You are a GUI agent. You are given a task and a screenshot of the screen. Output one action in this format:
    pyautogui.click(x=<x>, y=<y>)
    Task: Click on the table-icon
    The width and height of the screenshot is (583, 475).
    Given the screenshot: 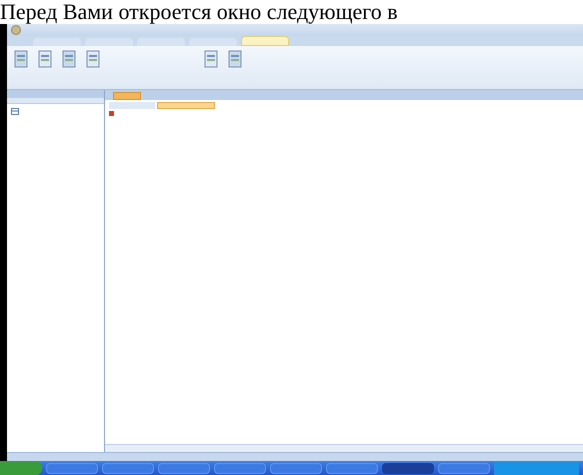 What is the action you would take?
    pyautogui.click(x=15, y=111)
    